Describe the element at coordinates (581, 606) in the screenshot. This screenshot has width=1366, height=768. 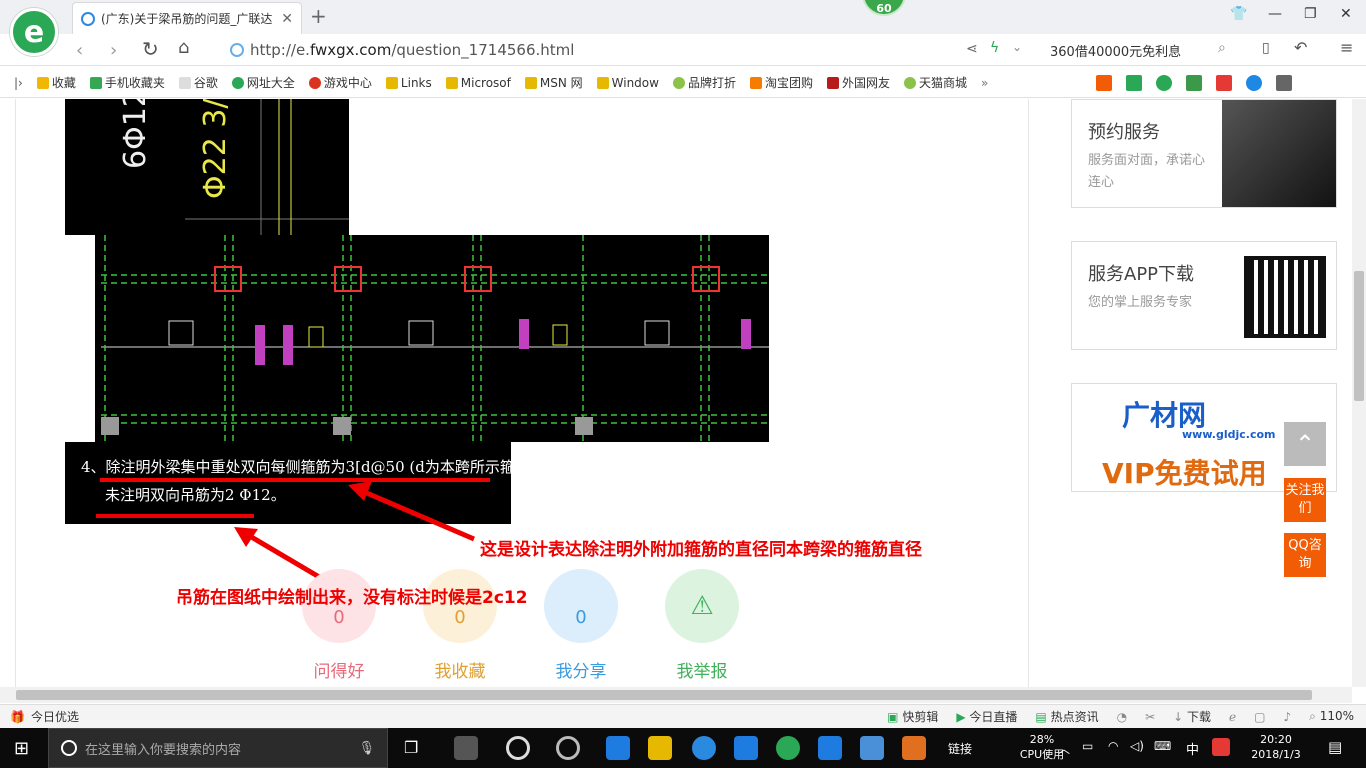
I see `action-share-button` at that location.